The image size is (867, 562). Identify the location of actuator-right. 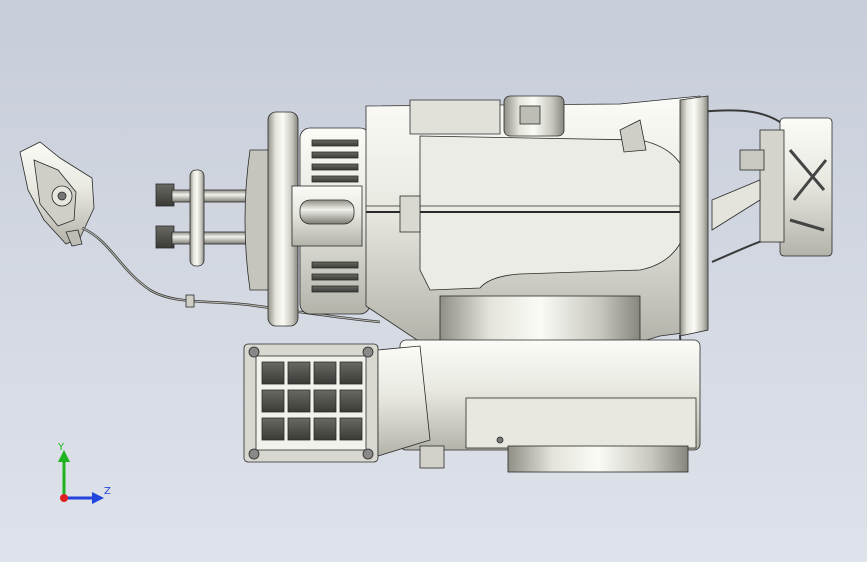
(772, 187).